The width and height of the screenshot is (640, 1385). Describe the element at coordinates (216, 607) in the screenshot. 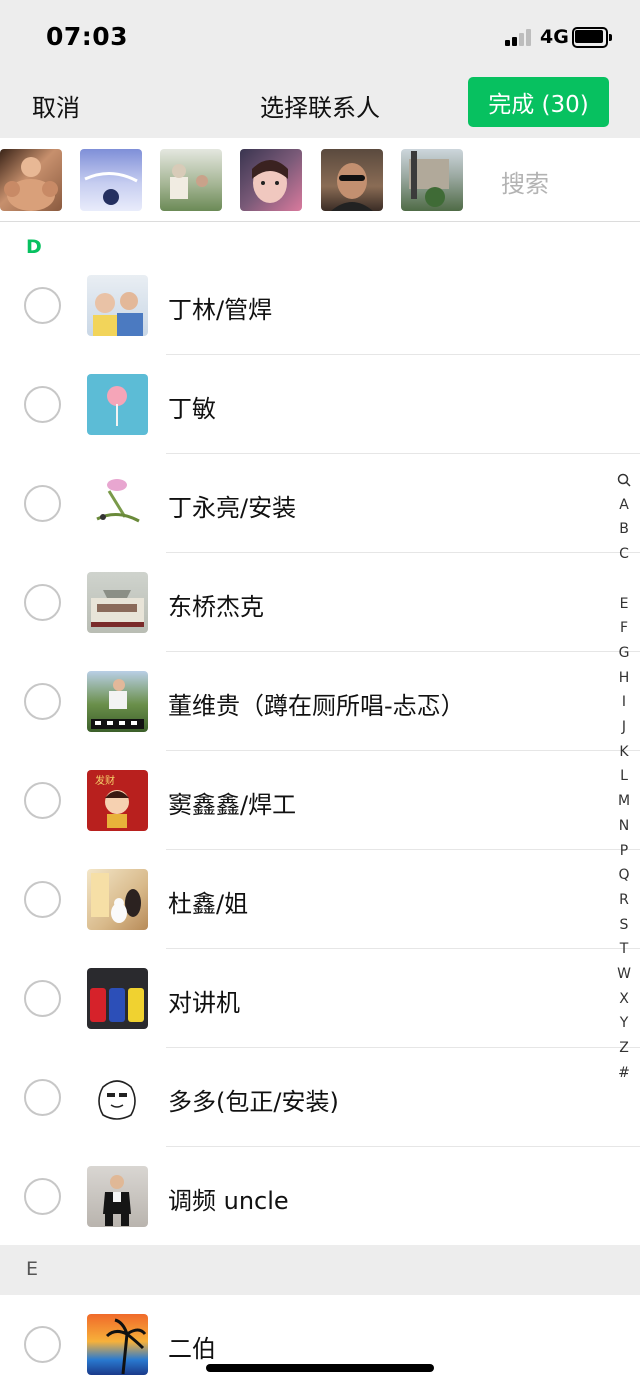

I see `contact-name: 东桥杰克` at that location.